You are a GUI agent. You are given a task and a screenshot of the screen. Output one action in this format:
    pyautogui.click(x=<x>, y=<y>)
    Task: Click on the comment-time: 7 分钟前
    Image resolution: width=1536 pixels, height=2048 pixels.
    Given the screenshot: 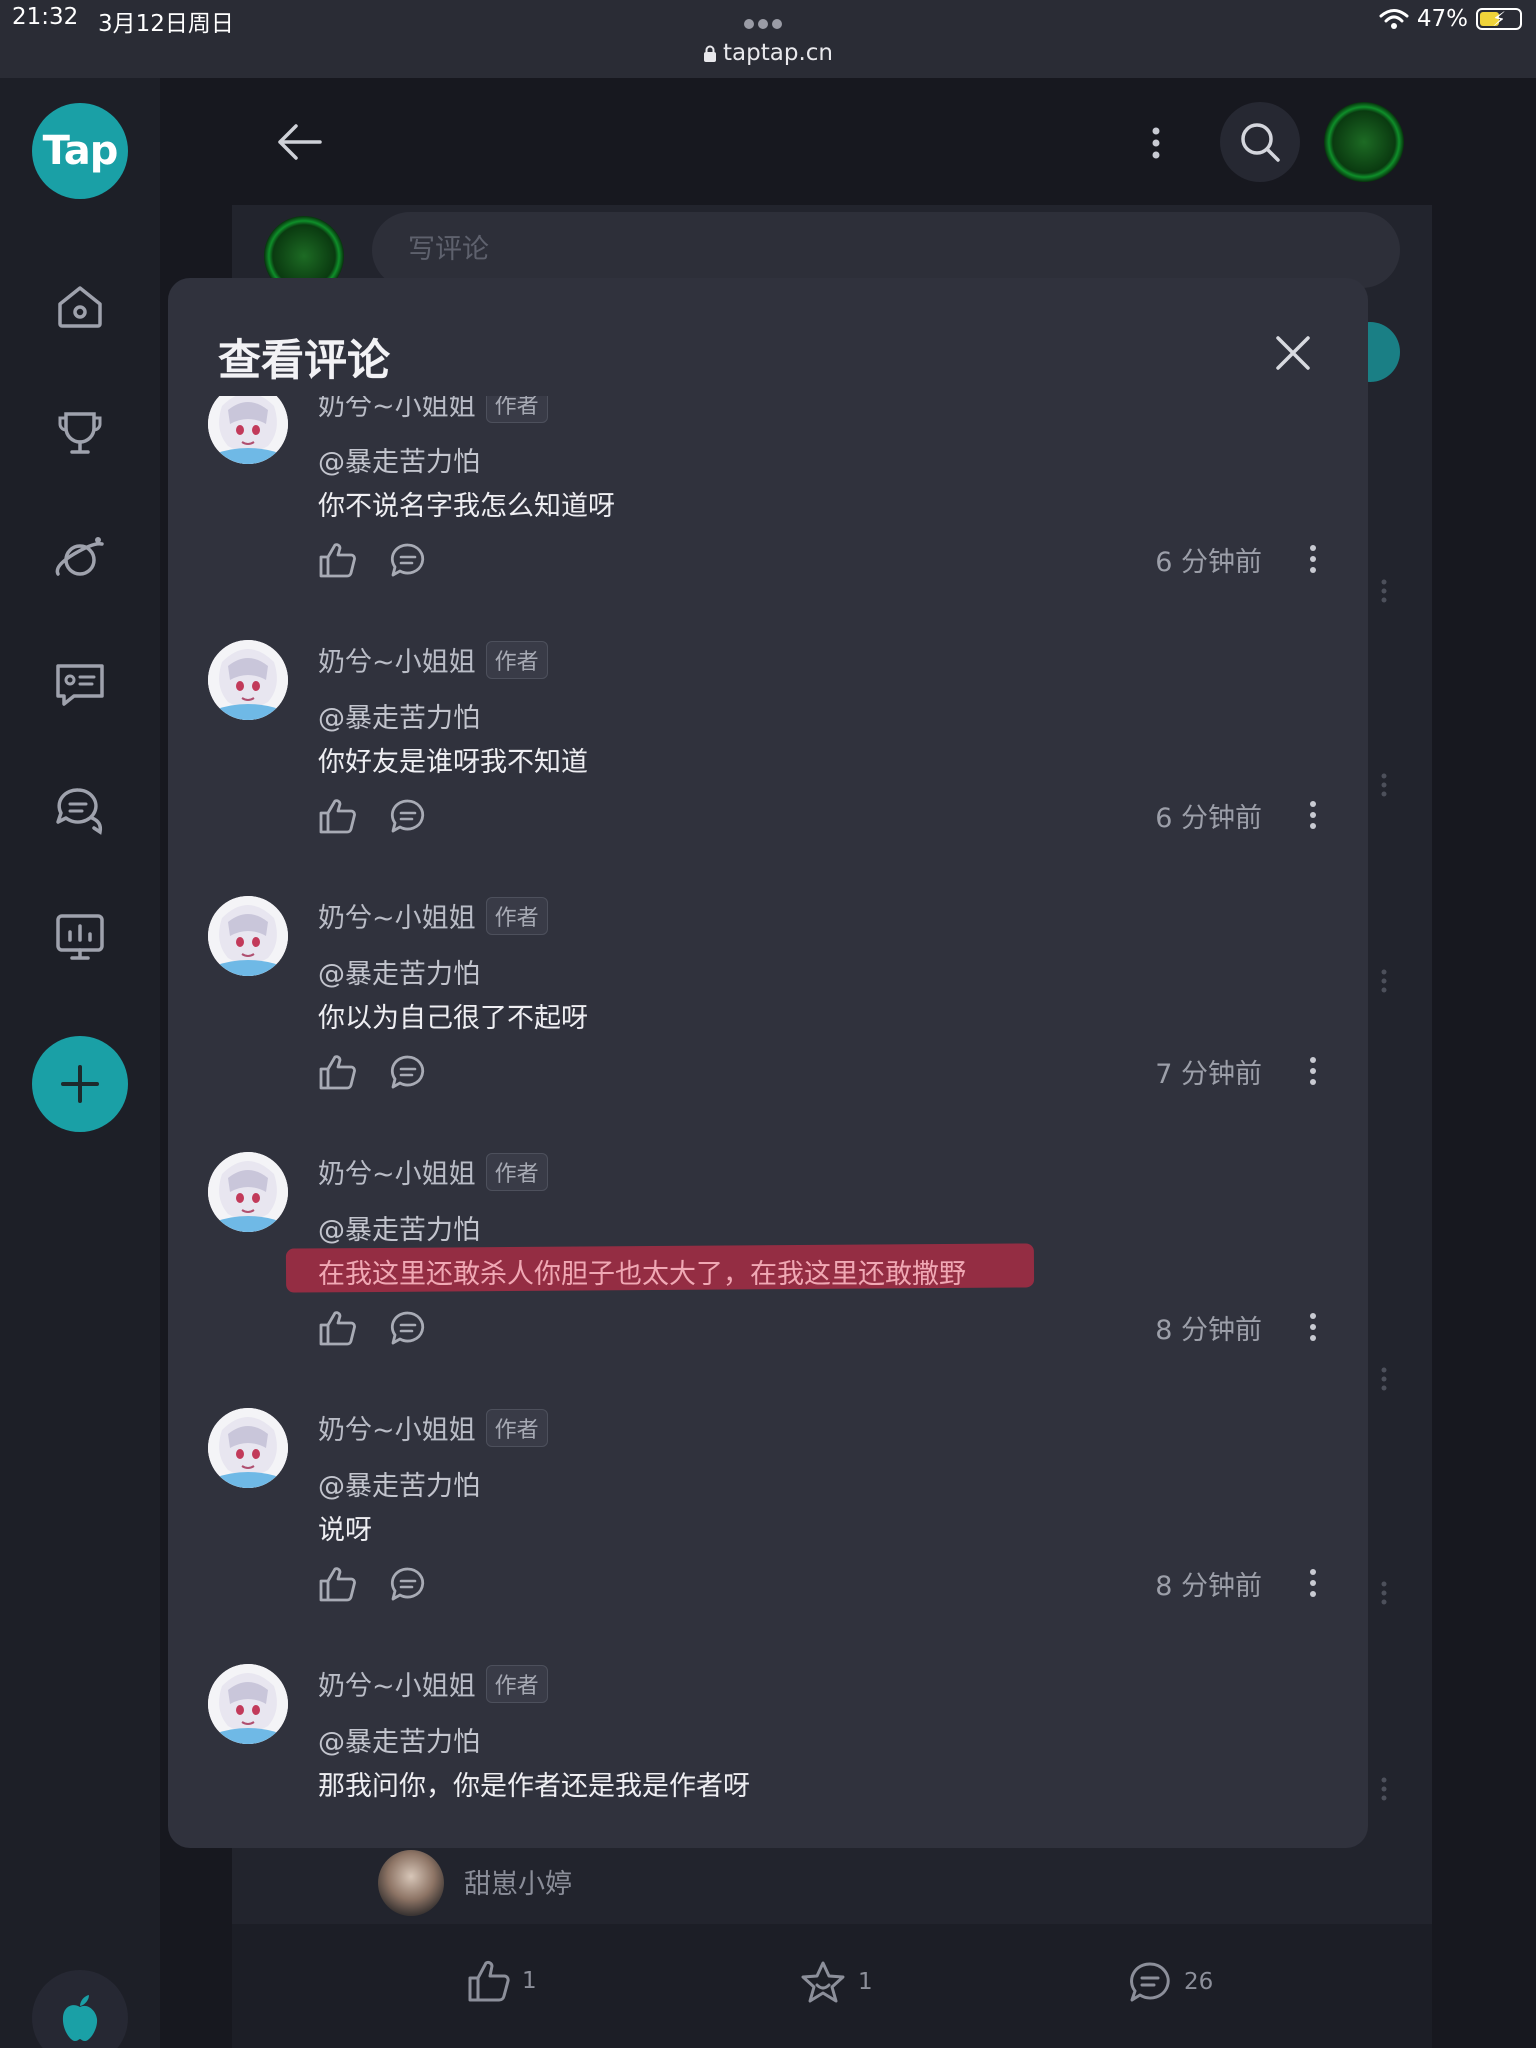 What is the action you would take?
    pyautogui.click(x=1208, y=1074)
    